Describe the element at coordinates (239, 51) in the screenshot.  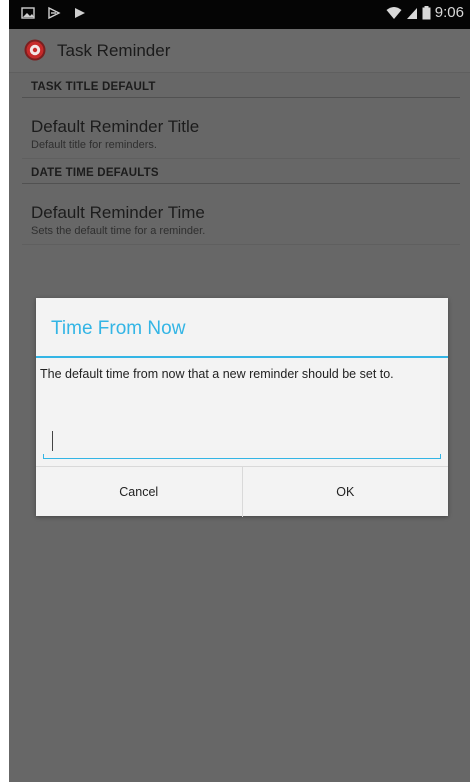
I see `action-bar: Task Reminder` at that location.